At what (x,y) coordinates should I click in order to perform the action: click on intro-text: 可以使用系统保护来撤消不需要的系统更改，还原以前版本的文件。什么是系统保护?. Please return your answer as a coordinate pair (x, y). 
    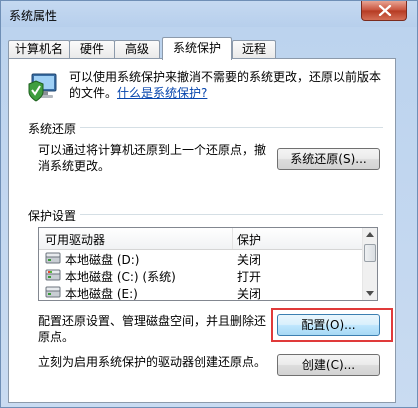
    Looking at the image, I should click on (229, 85).